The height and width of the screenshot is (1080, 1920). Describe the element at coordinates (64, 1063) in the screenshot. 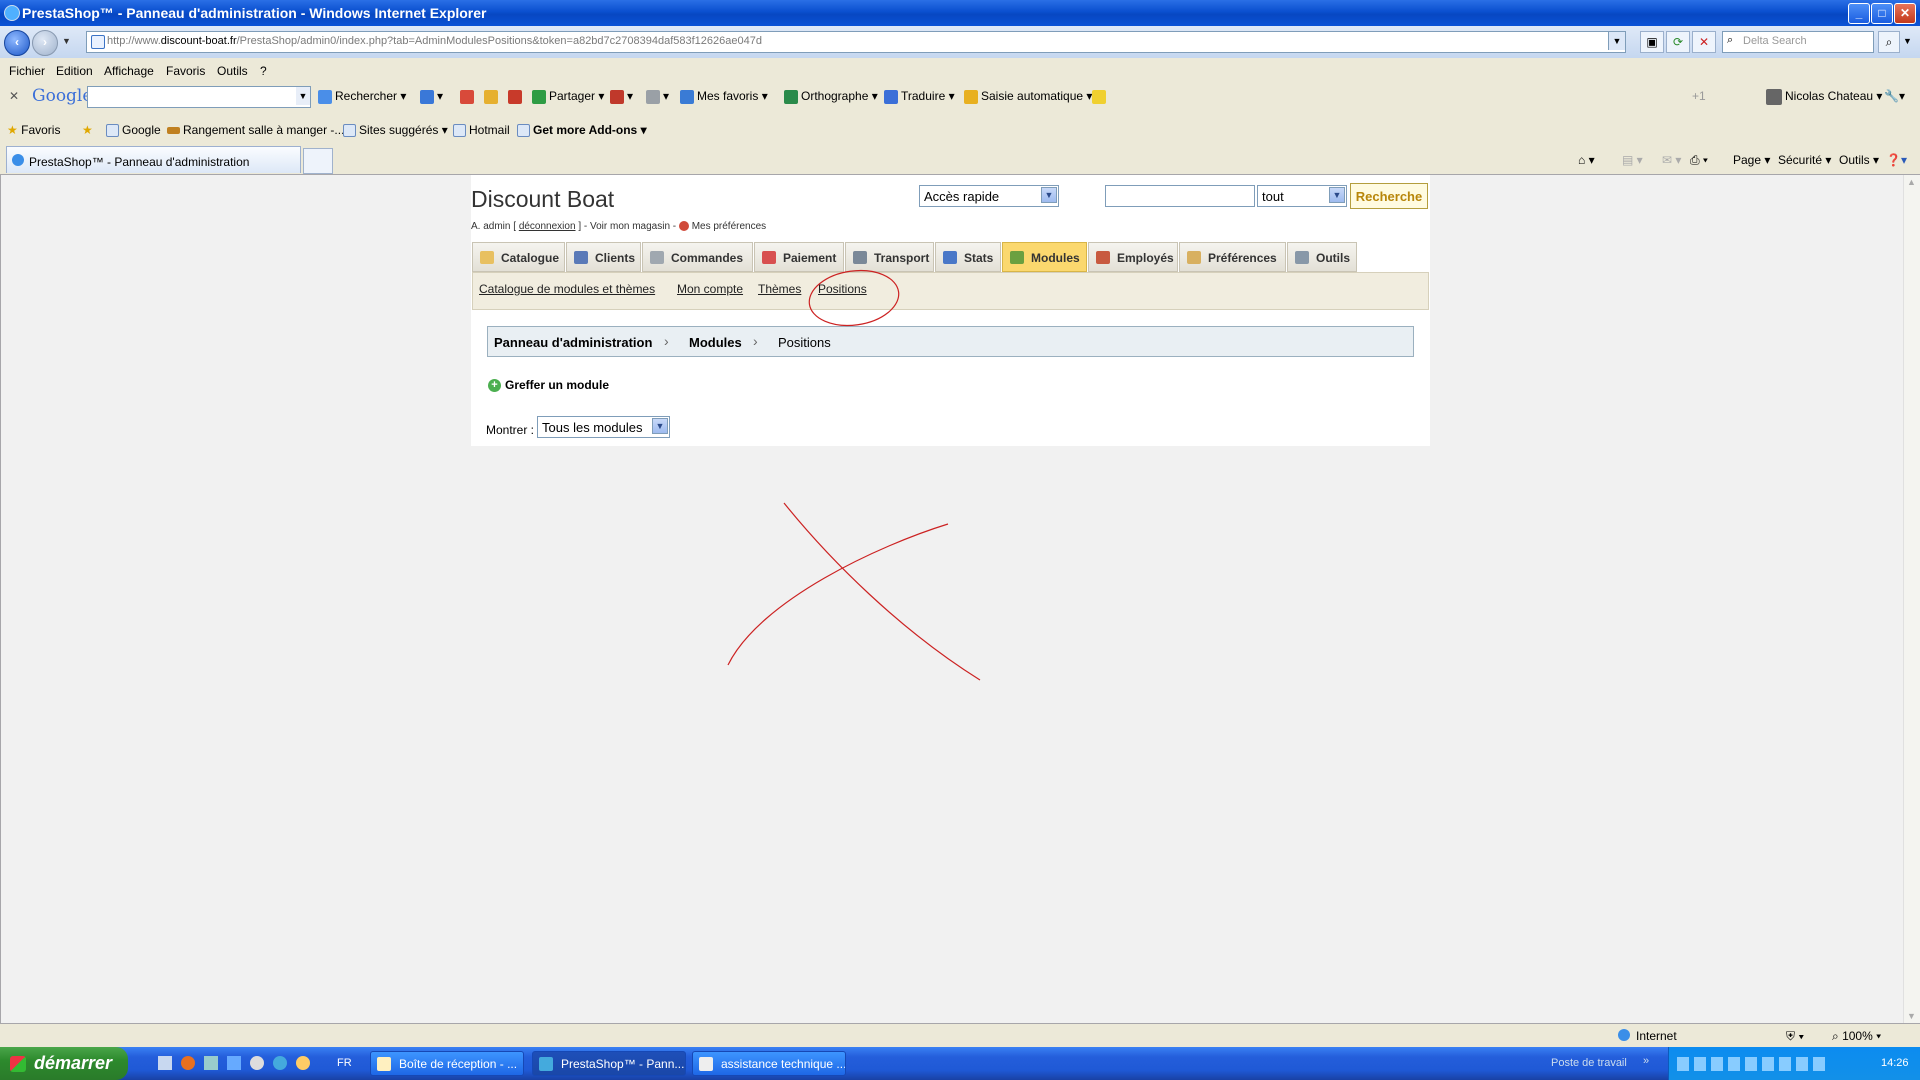

I see `start-button: démarrer` at that location.